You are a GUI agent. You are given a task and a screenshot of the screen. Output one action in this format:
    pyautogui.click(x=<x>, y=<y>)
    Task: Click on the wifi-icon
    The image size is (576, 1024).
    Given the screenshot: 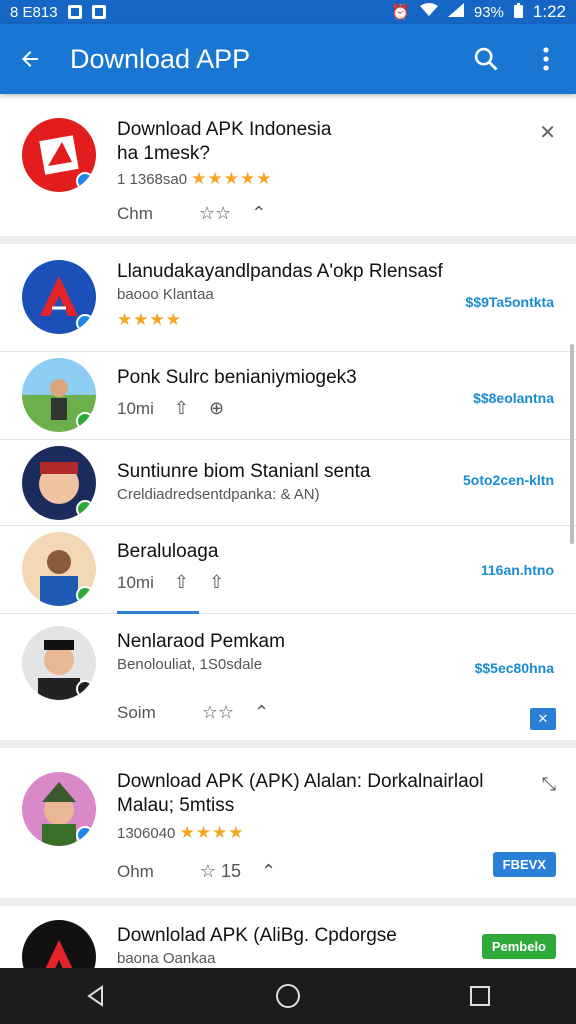 What is the action you would take?
    pyautogui.click(x=428, y=12)
    